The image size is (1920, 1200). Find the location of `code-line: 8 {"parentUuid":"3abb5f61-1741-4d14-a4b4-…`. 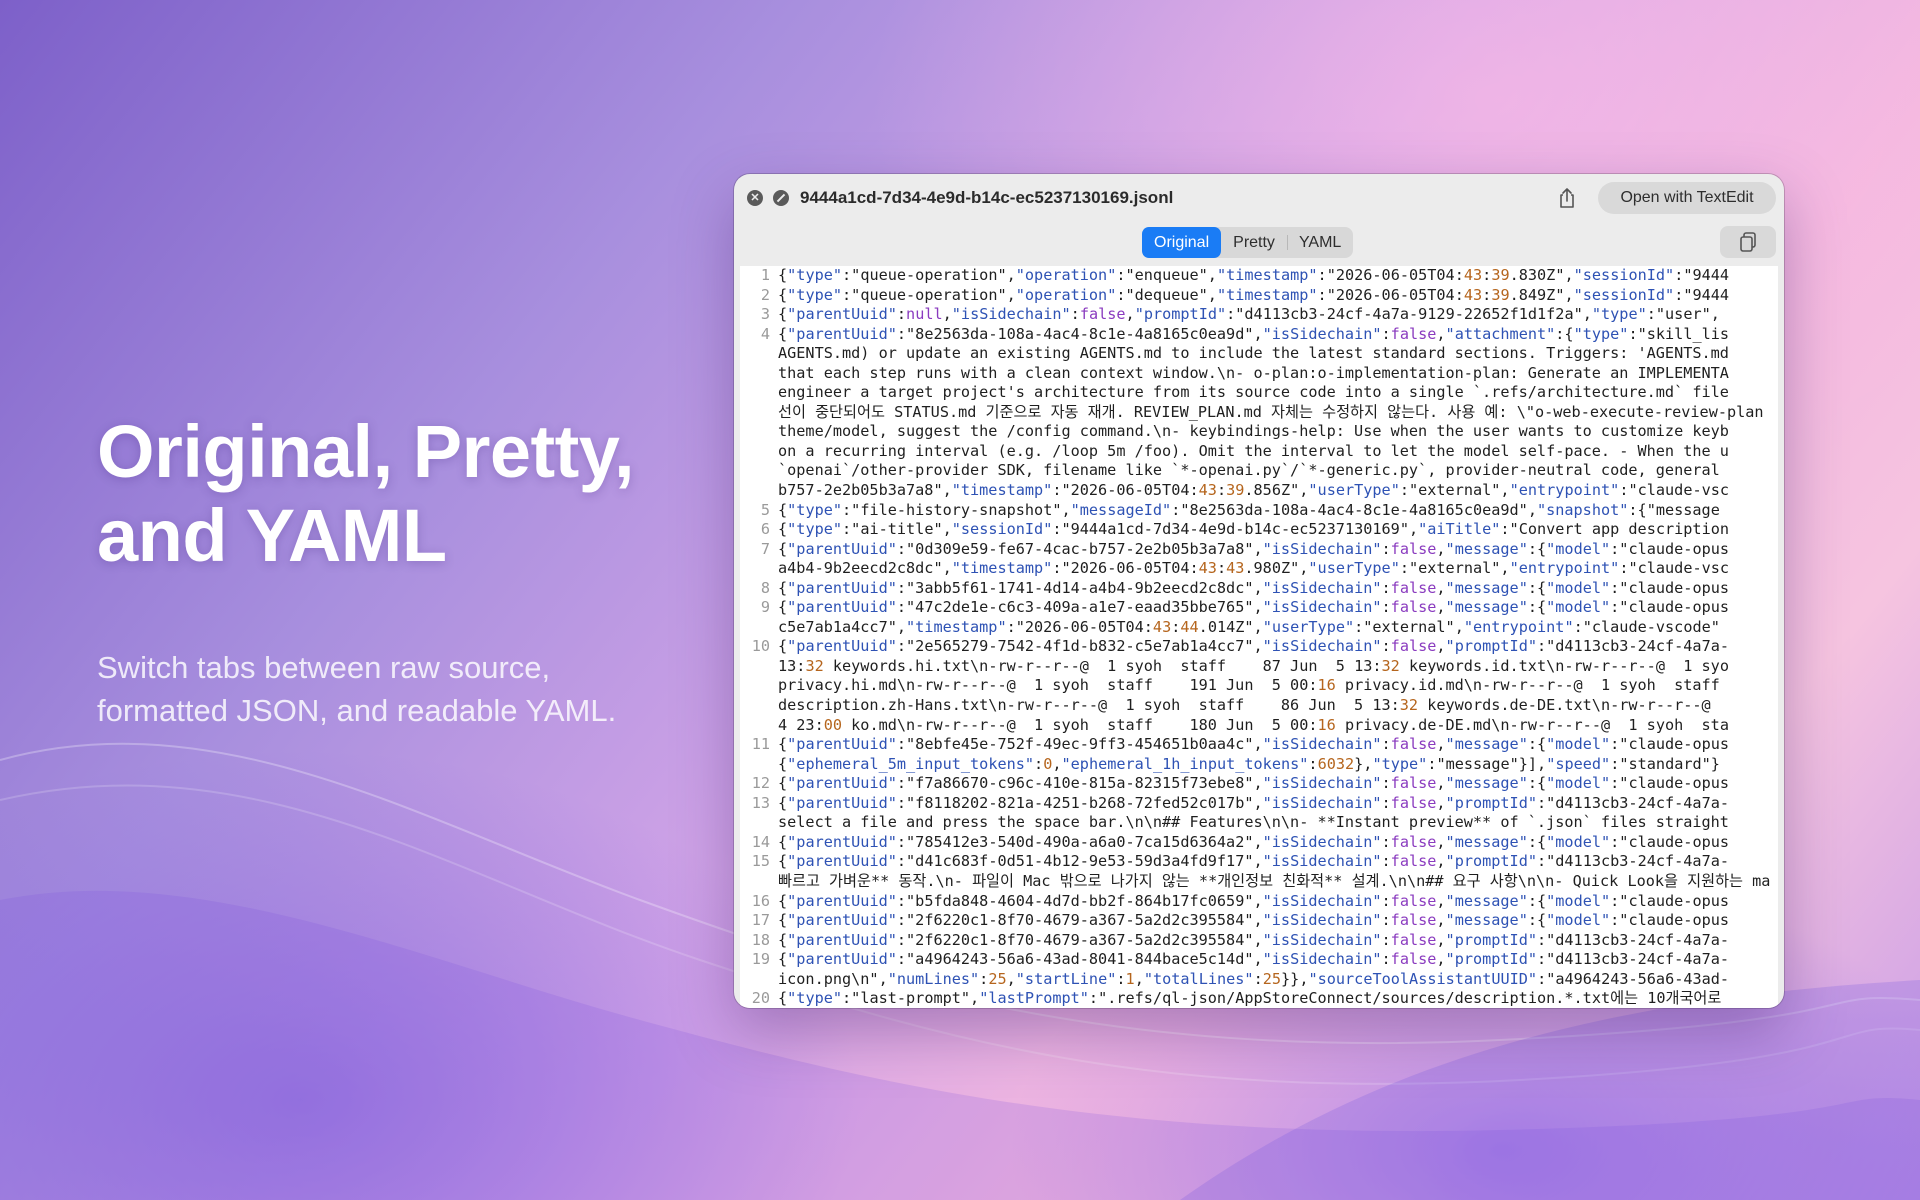

code-line: 8 {"parentUuid":"3abb5f61-1741-4d14-a4b4-… is located at coordinates (1259, 589).